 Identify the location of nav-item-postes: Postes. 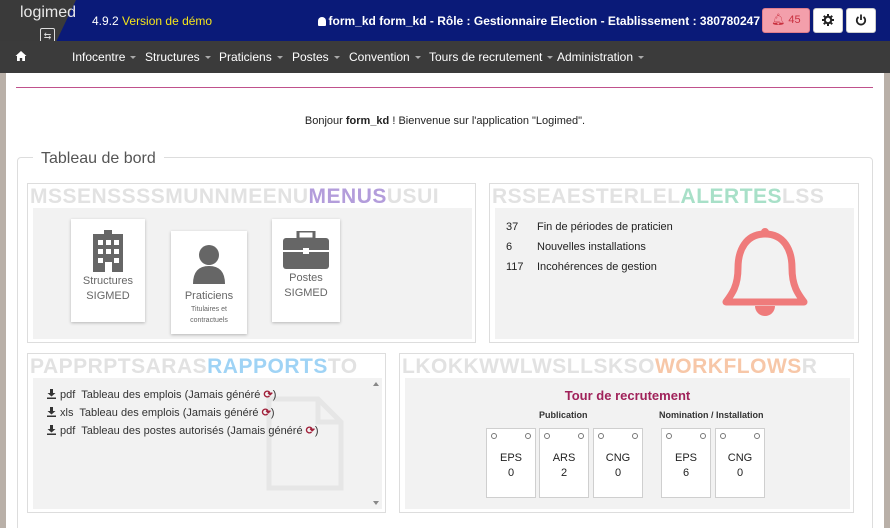
(316, 57).